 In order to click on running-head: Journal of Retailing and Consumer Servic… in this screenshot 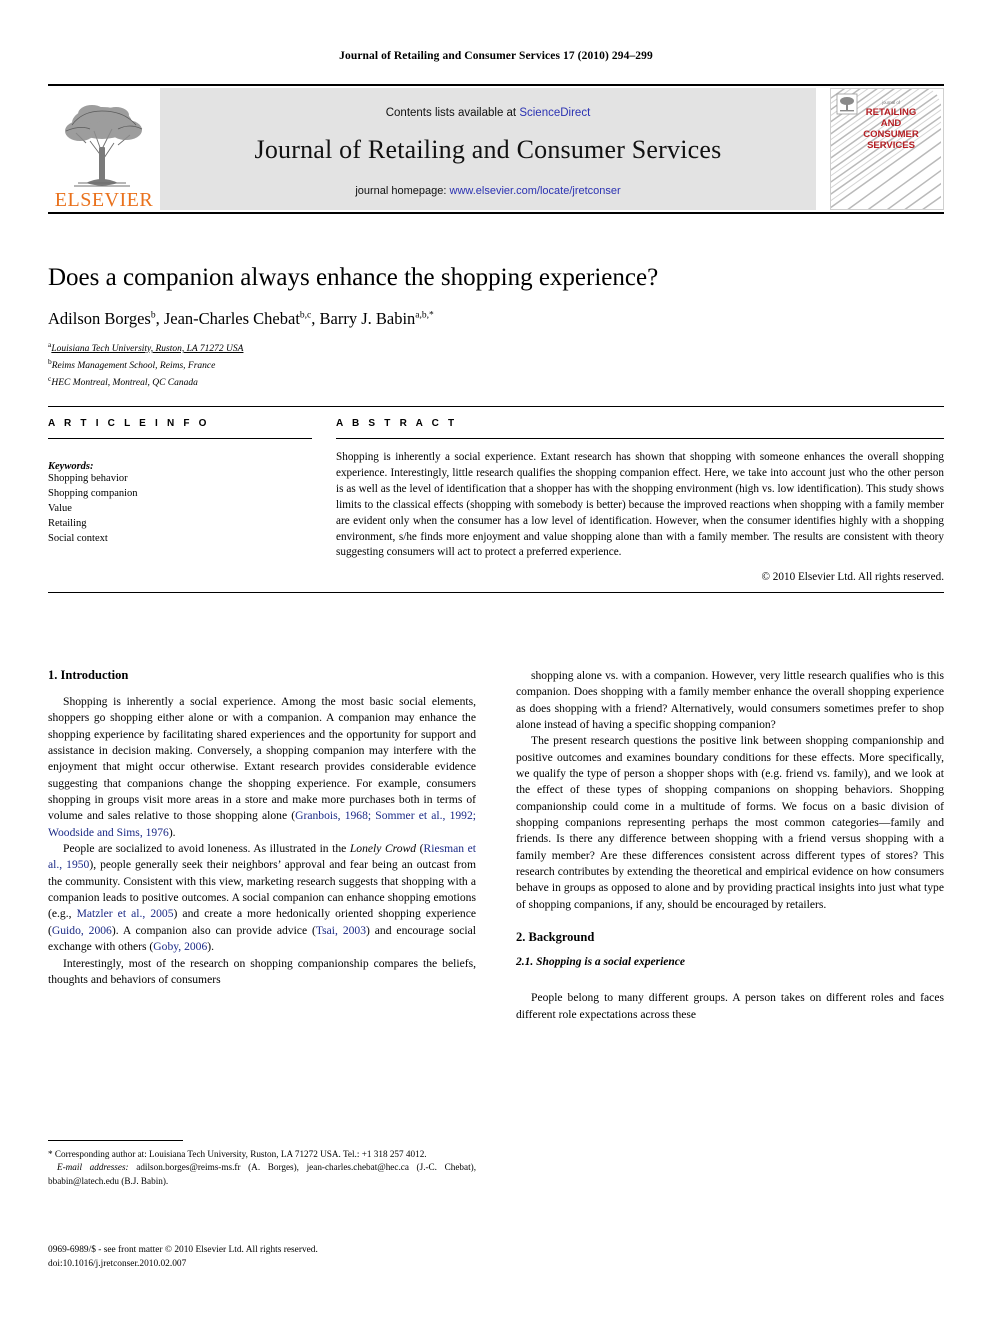, I will do `click(496, 56)`.